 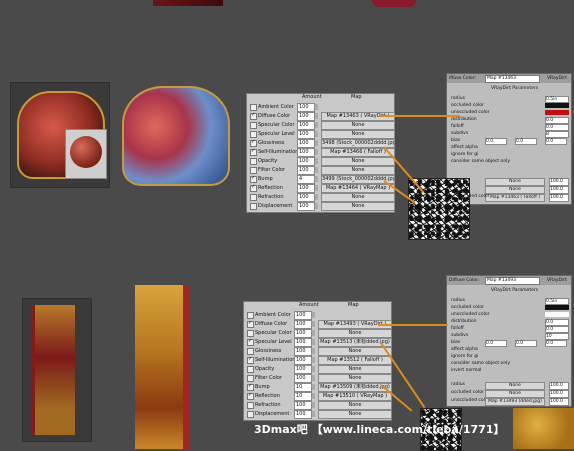 I want to click on map-name-field: Map #13493, so click(x=512, y=281).